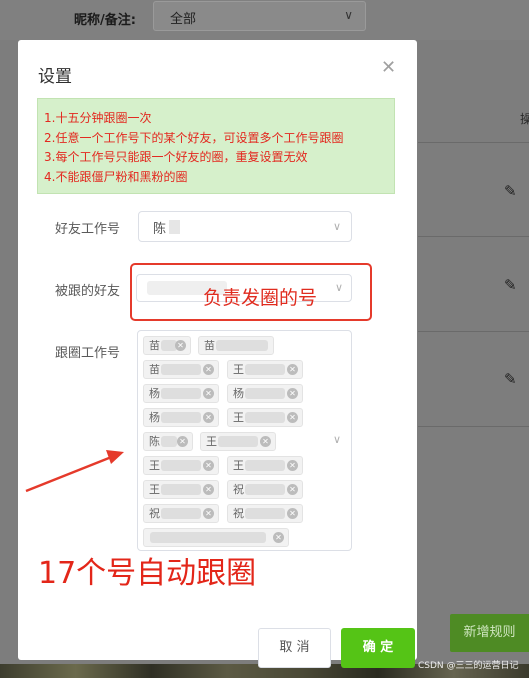 The width and height of the screenshot is (529, 678). Describe the element at coordinates (147, 573) in the screenshot. I see `annotation-auto-follow: 17个号自动跟圈` at that location.